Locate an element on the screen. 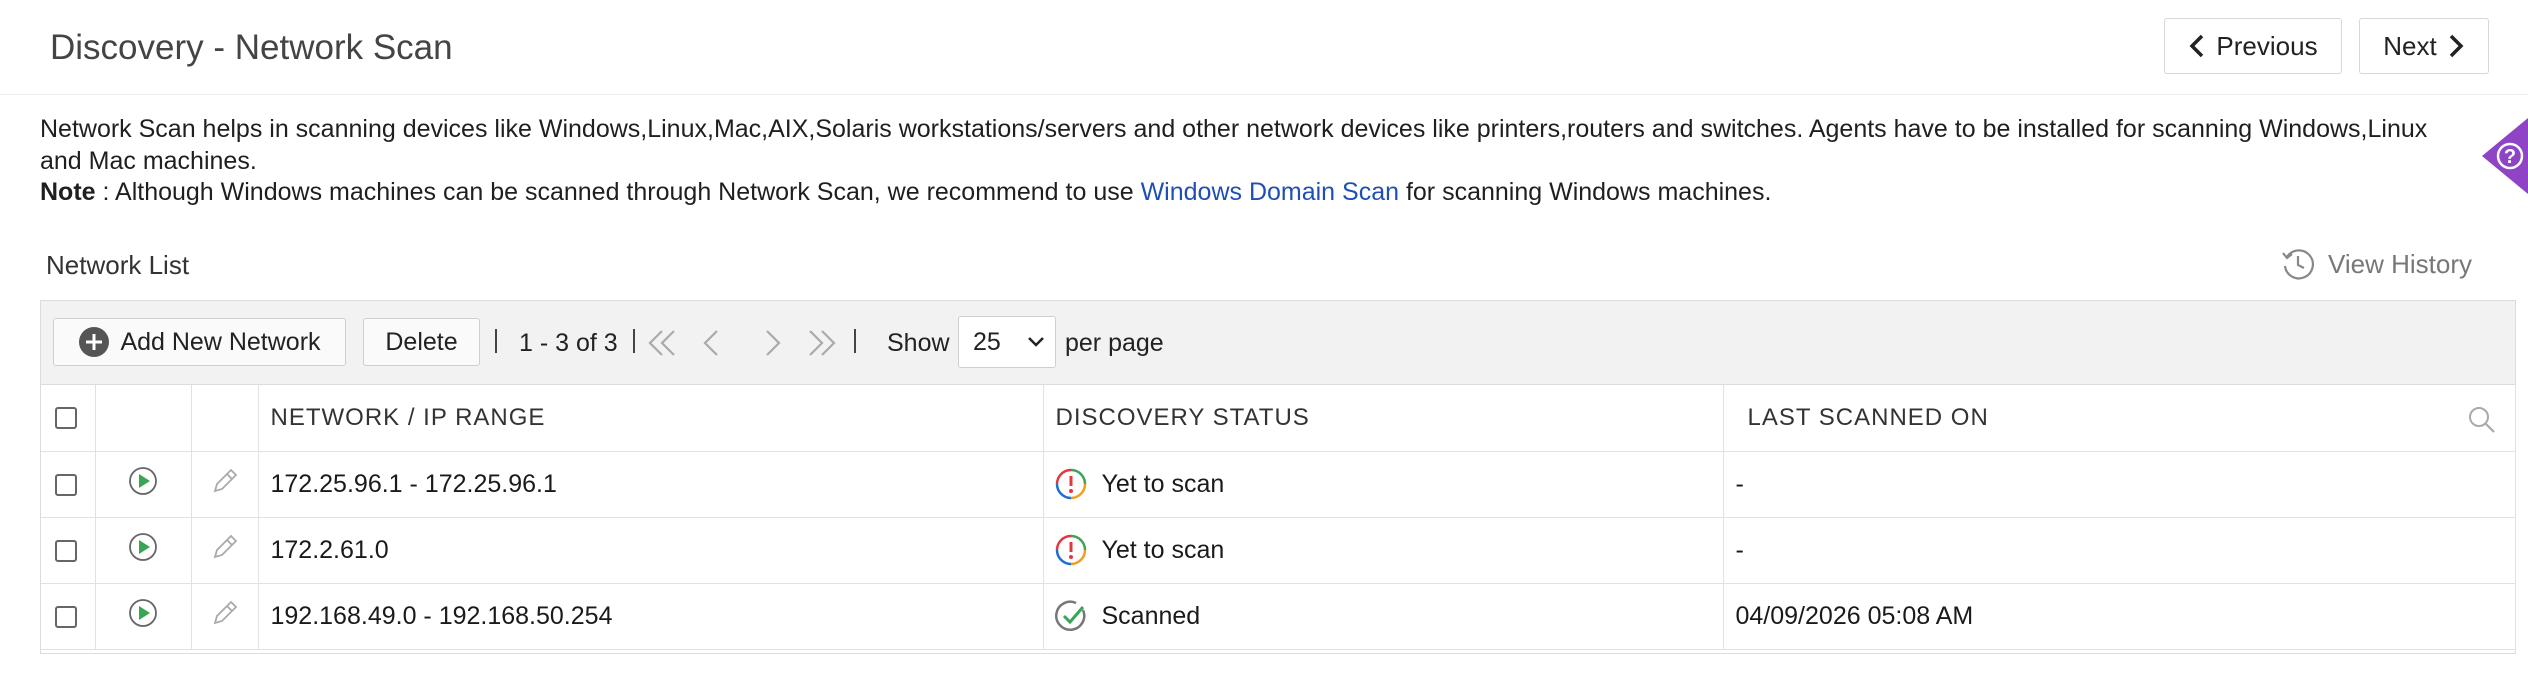 Image resolution: width=2528 pixels, height=674 pixels. column-header-last-scanned: LAST SCANNED ON is located at coordinates (2119, 418).